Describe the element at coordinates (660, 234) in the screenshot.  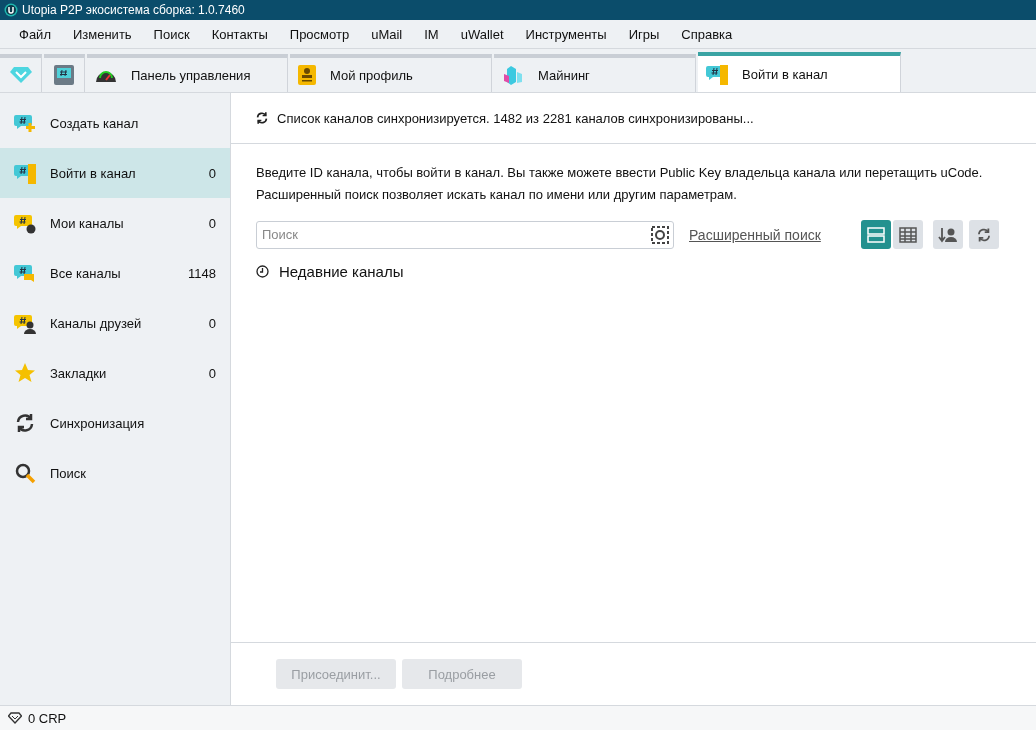
I see `qr-code-icon` at that location.